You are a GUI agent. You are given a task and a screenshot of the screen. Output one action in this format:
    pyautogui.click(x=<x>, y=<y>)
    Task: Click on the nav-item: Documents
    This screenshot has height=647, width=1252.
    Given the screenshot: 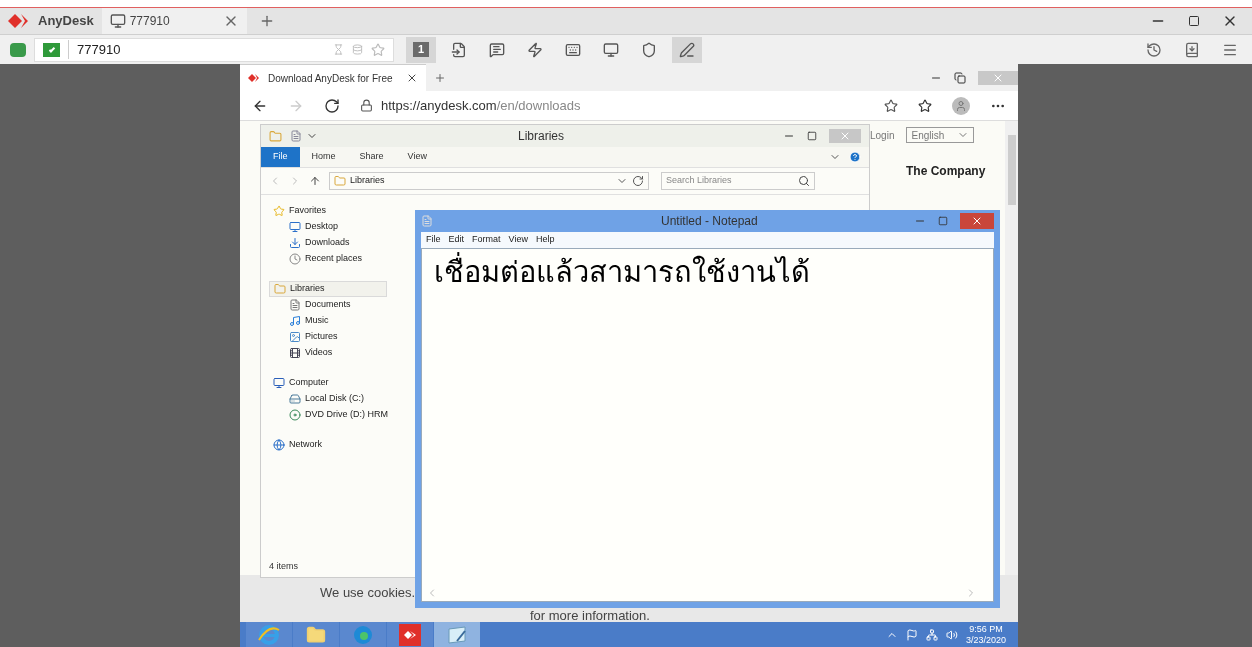 What is the action you would take?
    pyautogui.click(x=320, y=305)
    